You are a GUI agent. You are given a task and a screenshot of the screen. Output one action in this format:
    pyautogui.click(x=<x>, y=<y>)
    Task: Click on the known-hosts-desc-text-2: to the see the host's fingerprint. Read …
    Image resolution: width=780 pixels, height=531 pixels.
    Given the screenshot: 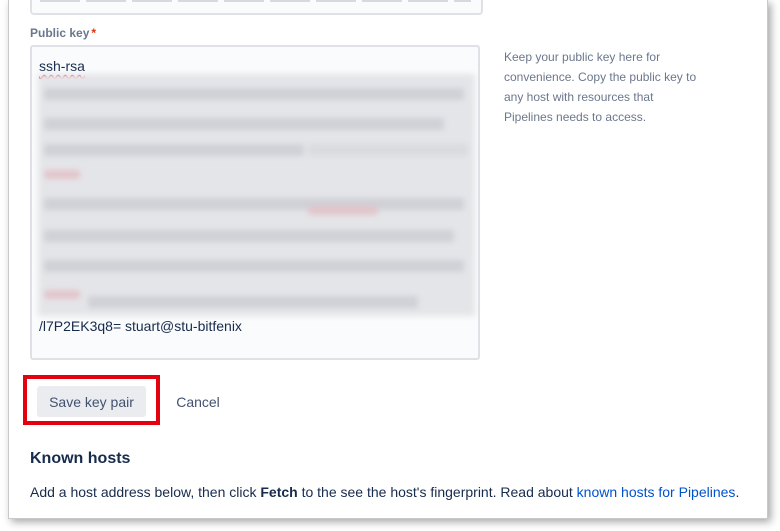 What is the action you would take?
    pyautogui.click(x=437, y=492)
    